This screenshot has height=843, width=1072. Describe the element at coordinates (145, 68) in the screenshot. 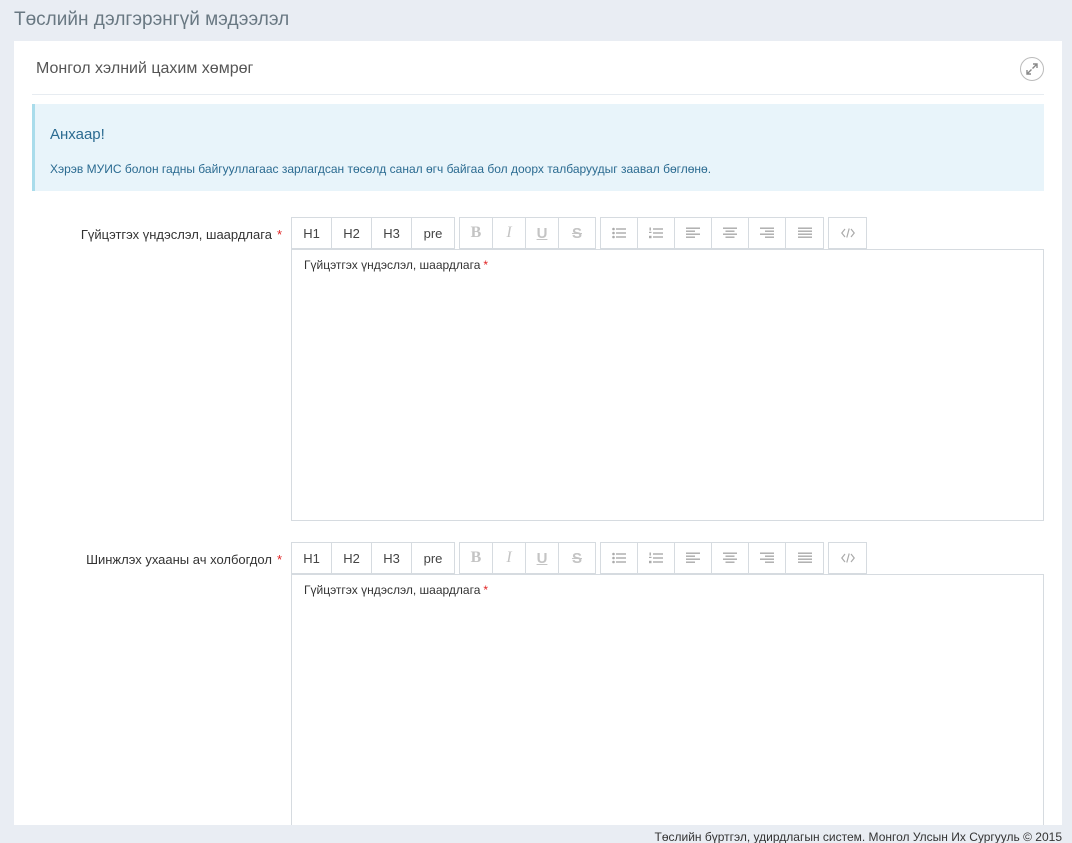

I see `panel-title: Монгол хэлний цахим хөмрөг` at that location.